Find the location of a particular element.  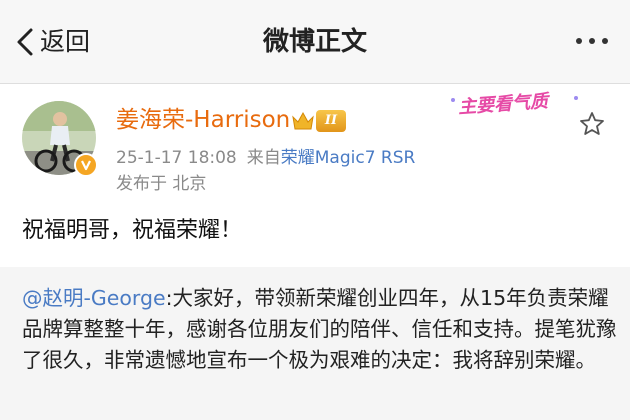

post-location: 发布于 北京 is located at coordinates (161, 184).